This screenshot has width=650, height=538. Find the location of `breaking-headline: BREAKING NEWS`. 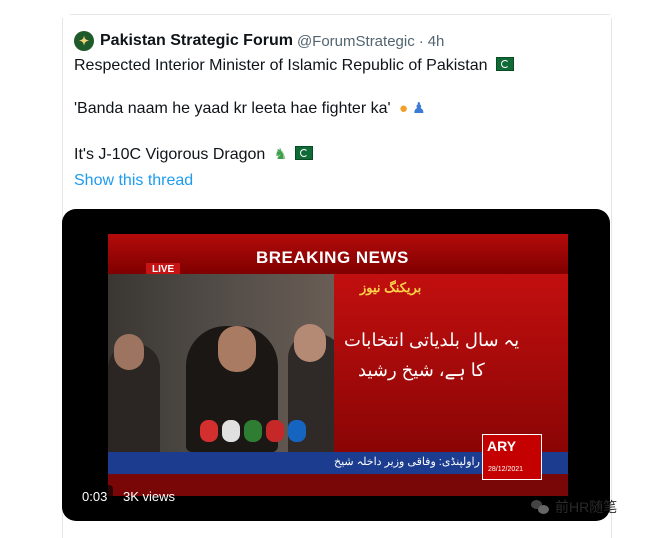

breaking-headline: BREAKING NEWS is located at coordinates (332, 257).